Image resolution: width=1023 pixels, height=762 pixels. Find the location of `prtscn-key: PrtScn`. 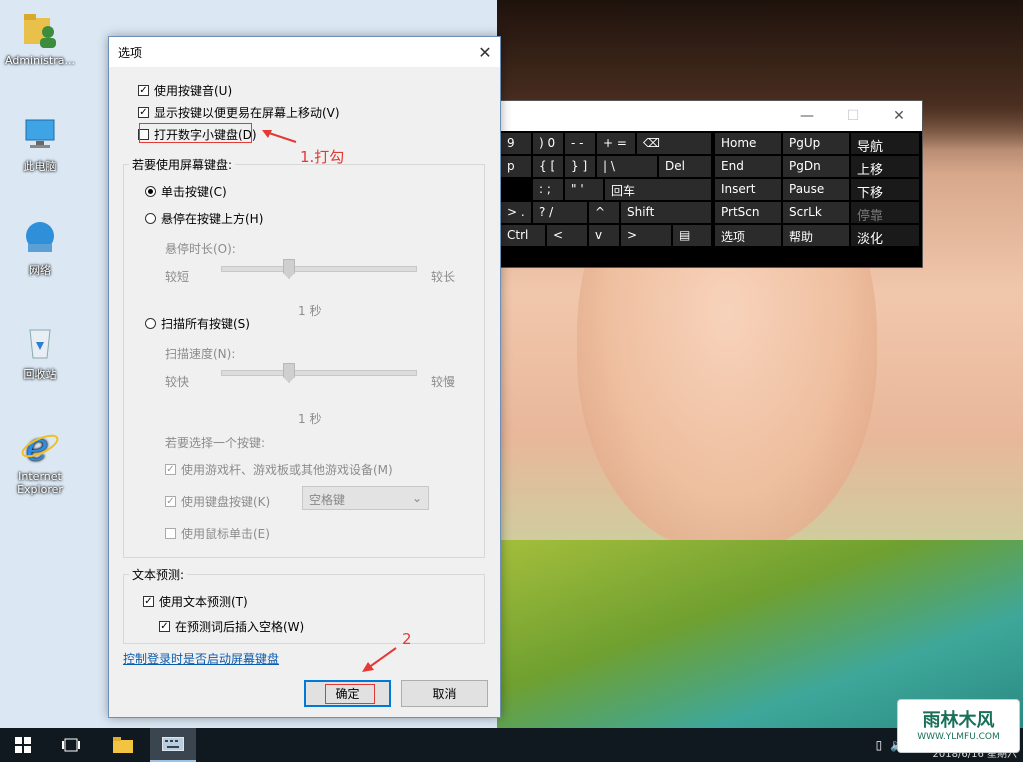

prtscn-key: PrtScn is located at coordinates (748, 212).